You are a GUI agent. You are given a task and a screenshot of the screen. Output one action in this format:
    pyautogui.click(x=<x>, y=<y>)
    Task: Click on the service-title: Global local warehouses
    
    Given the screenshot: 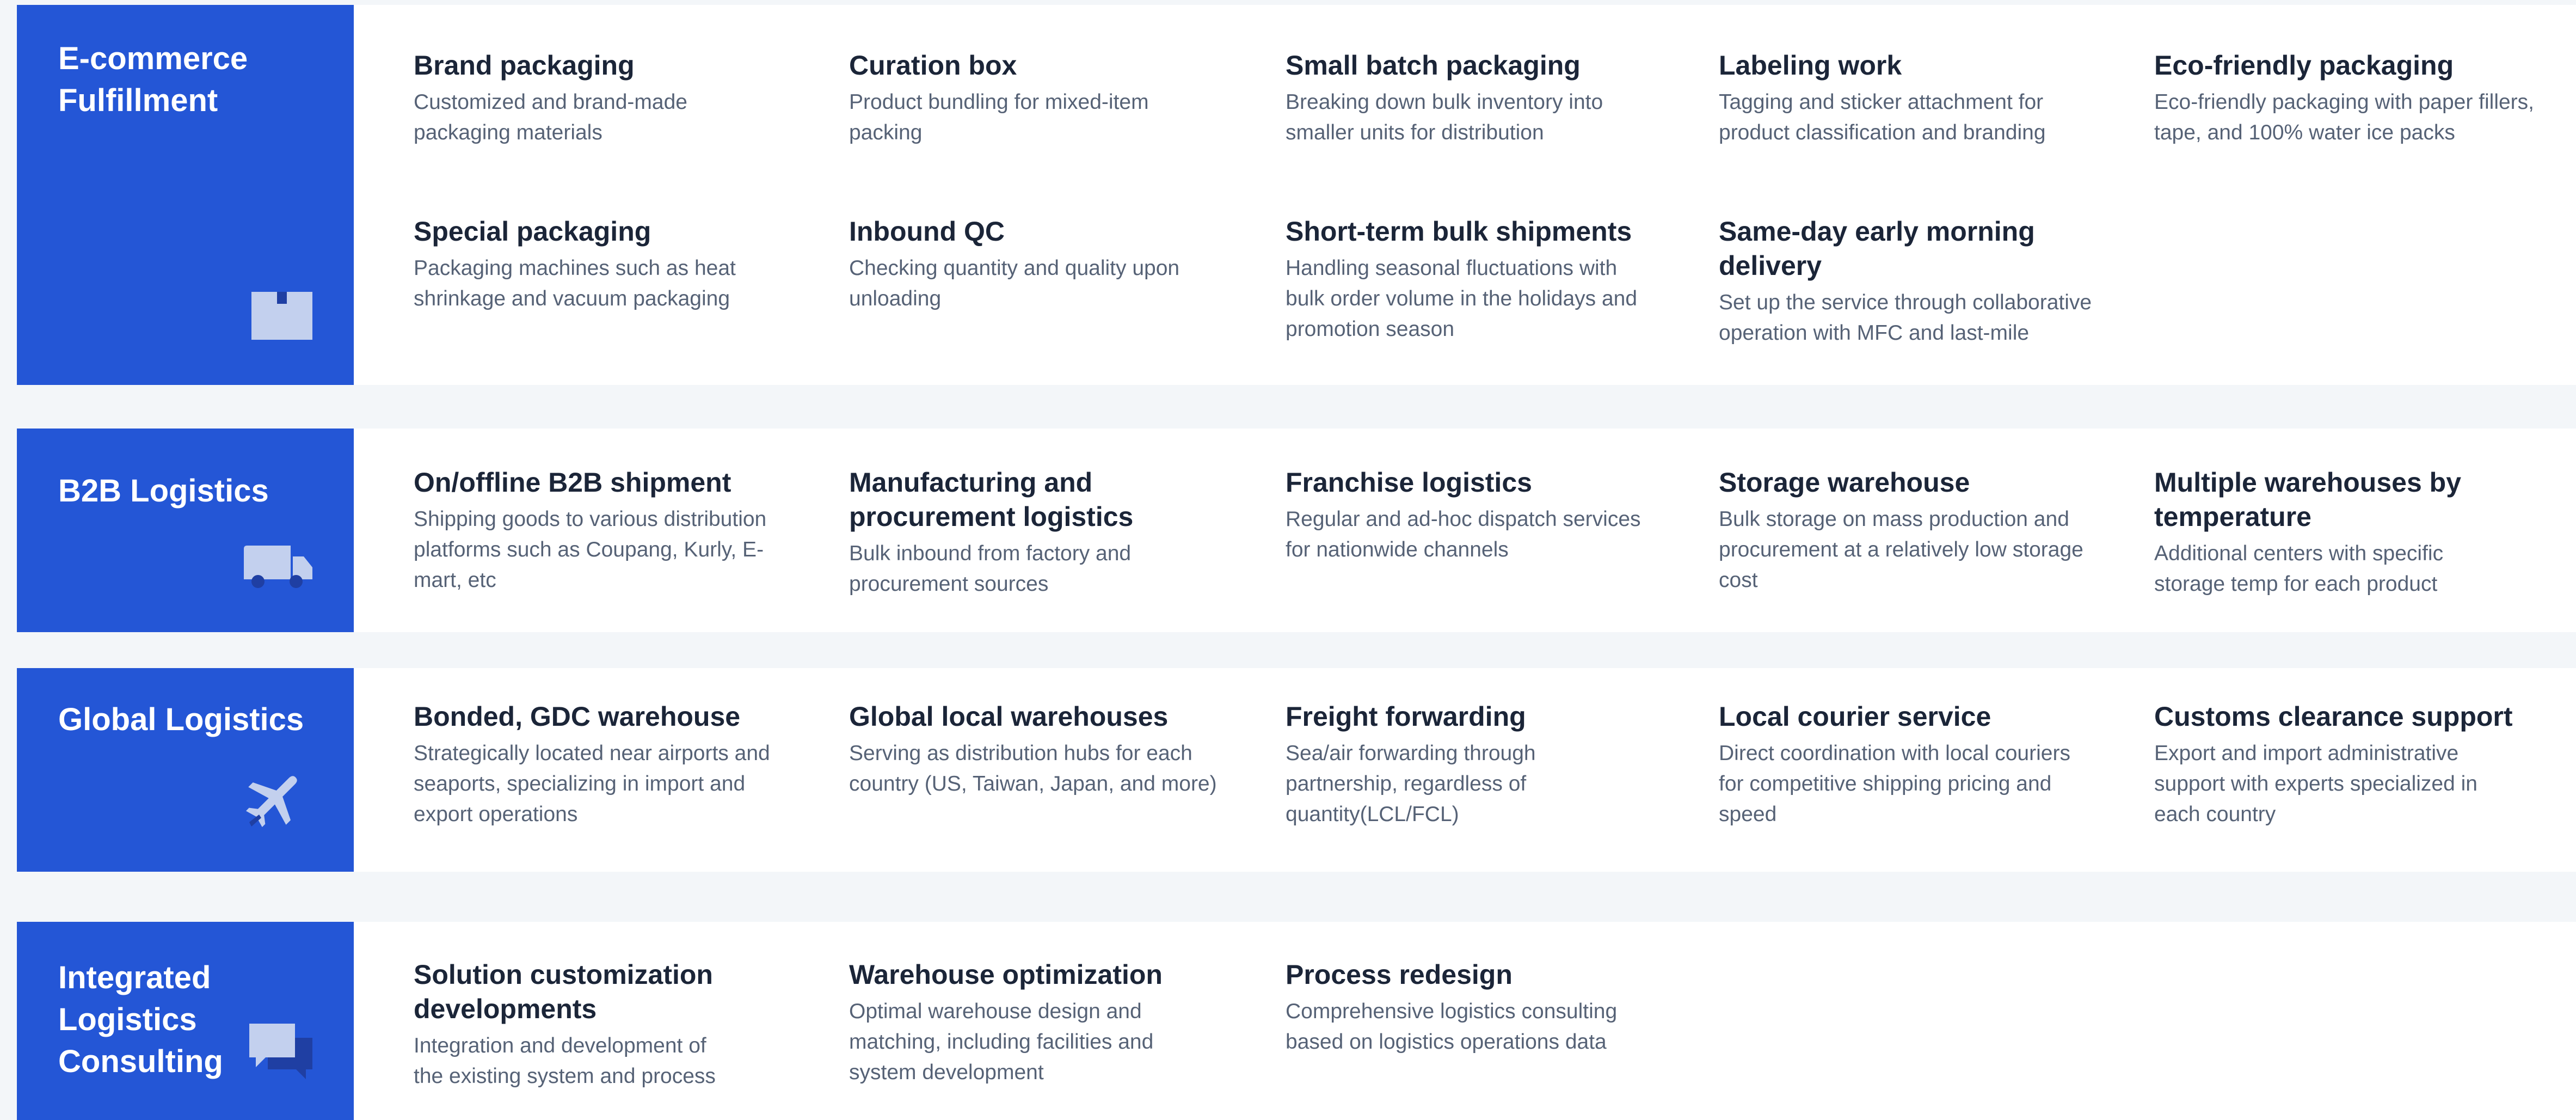 What is the action you would take?
    pyautogui.click(x=1009, y=716)
    